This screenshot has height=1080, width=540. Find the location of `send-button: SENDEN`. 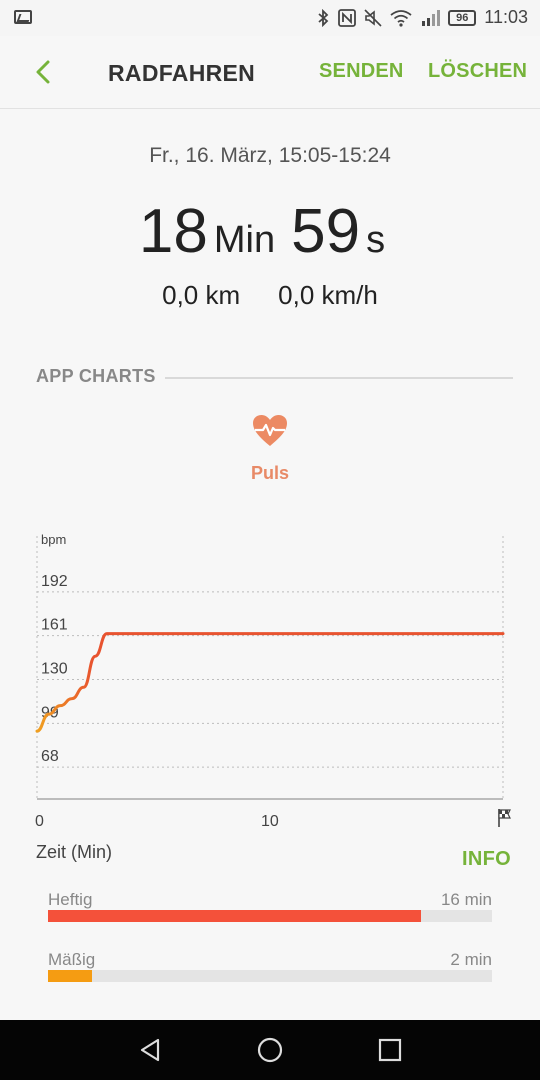

send-button: SENDEN is located at coordinates (361, 71).